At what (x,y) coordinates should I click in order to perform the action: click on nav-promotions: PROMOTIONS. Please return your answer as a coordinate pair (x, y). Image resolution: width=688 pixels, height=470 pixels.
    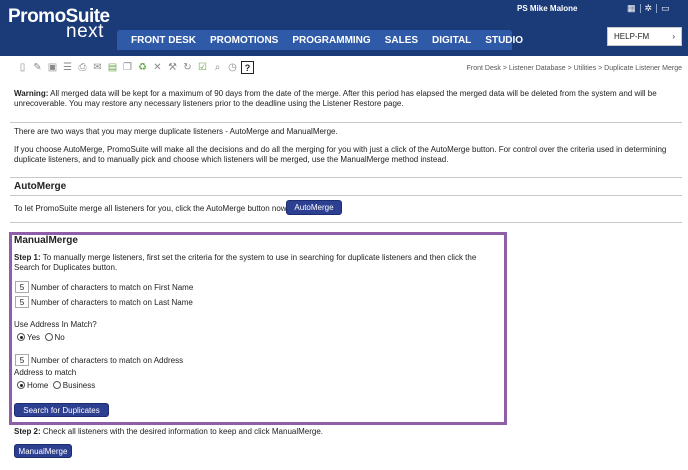
    Looking at the image, I should click on (244, 40).